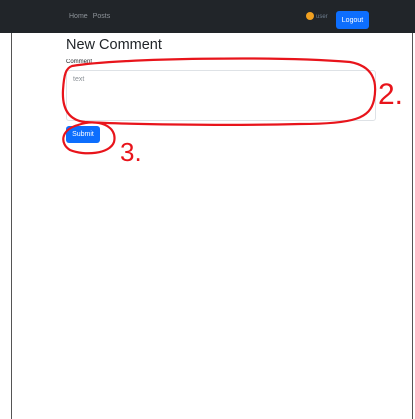 The image size is (415, 419). I want to click on logout-button: Logout, so click(352, 20).